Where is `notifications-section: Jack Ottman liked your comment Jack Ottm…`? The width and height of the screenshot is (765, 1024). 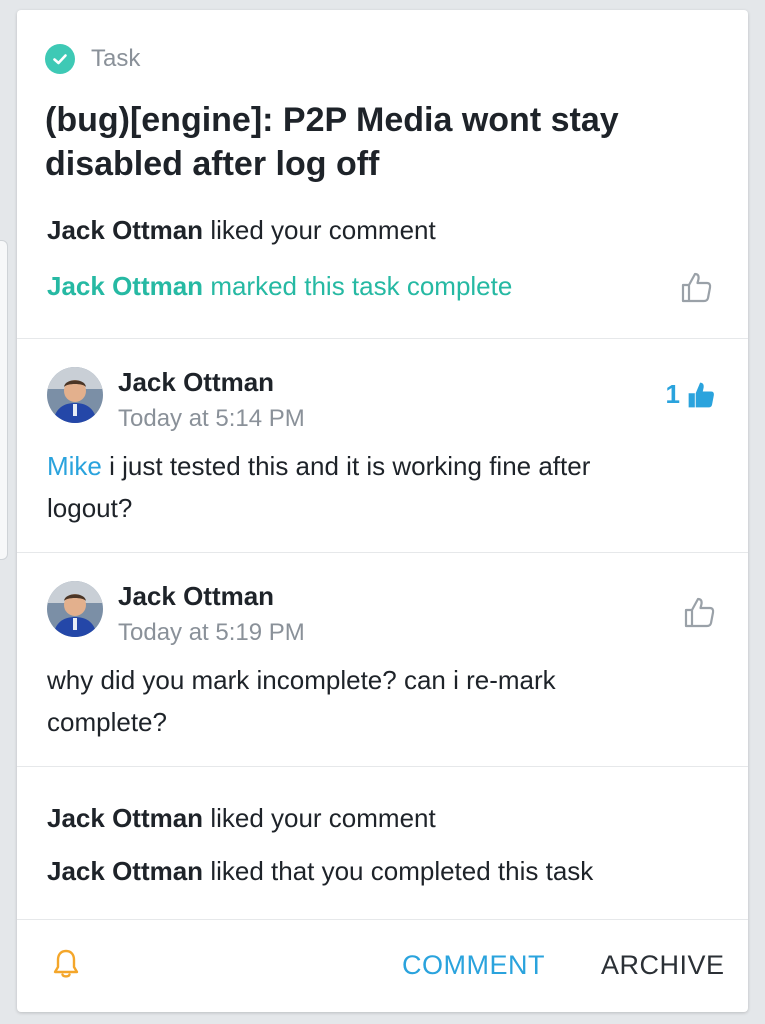 notifications-section: Jack Ottman liked your comment Jack Ottm… is located at coordinates (382, 843).